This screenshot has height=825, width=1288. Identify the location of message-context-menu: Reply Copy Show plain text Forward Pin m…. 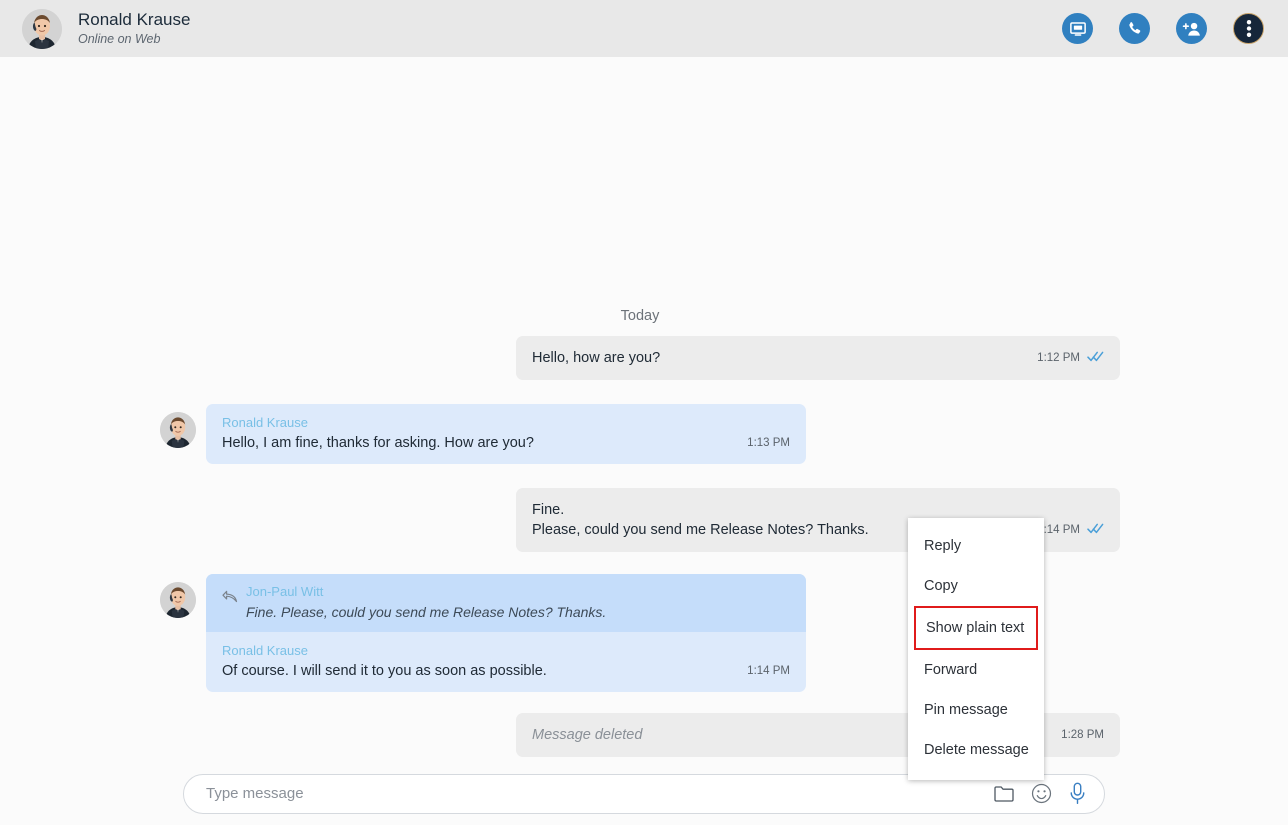
(976, 649).